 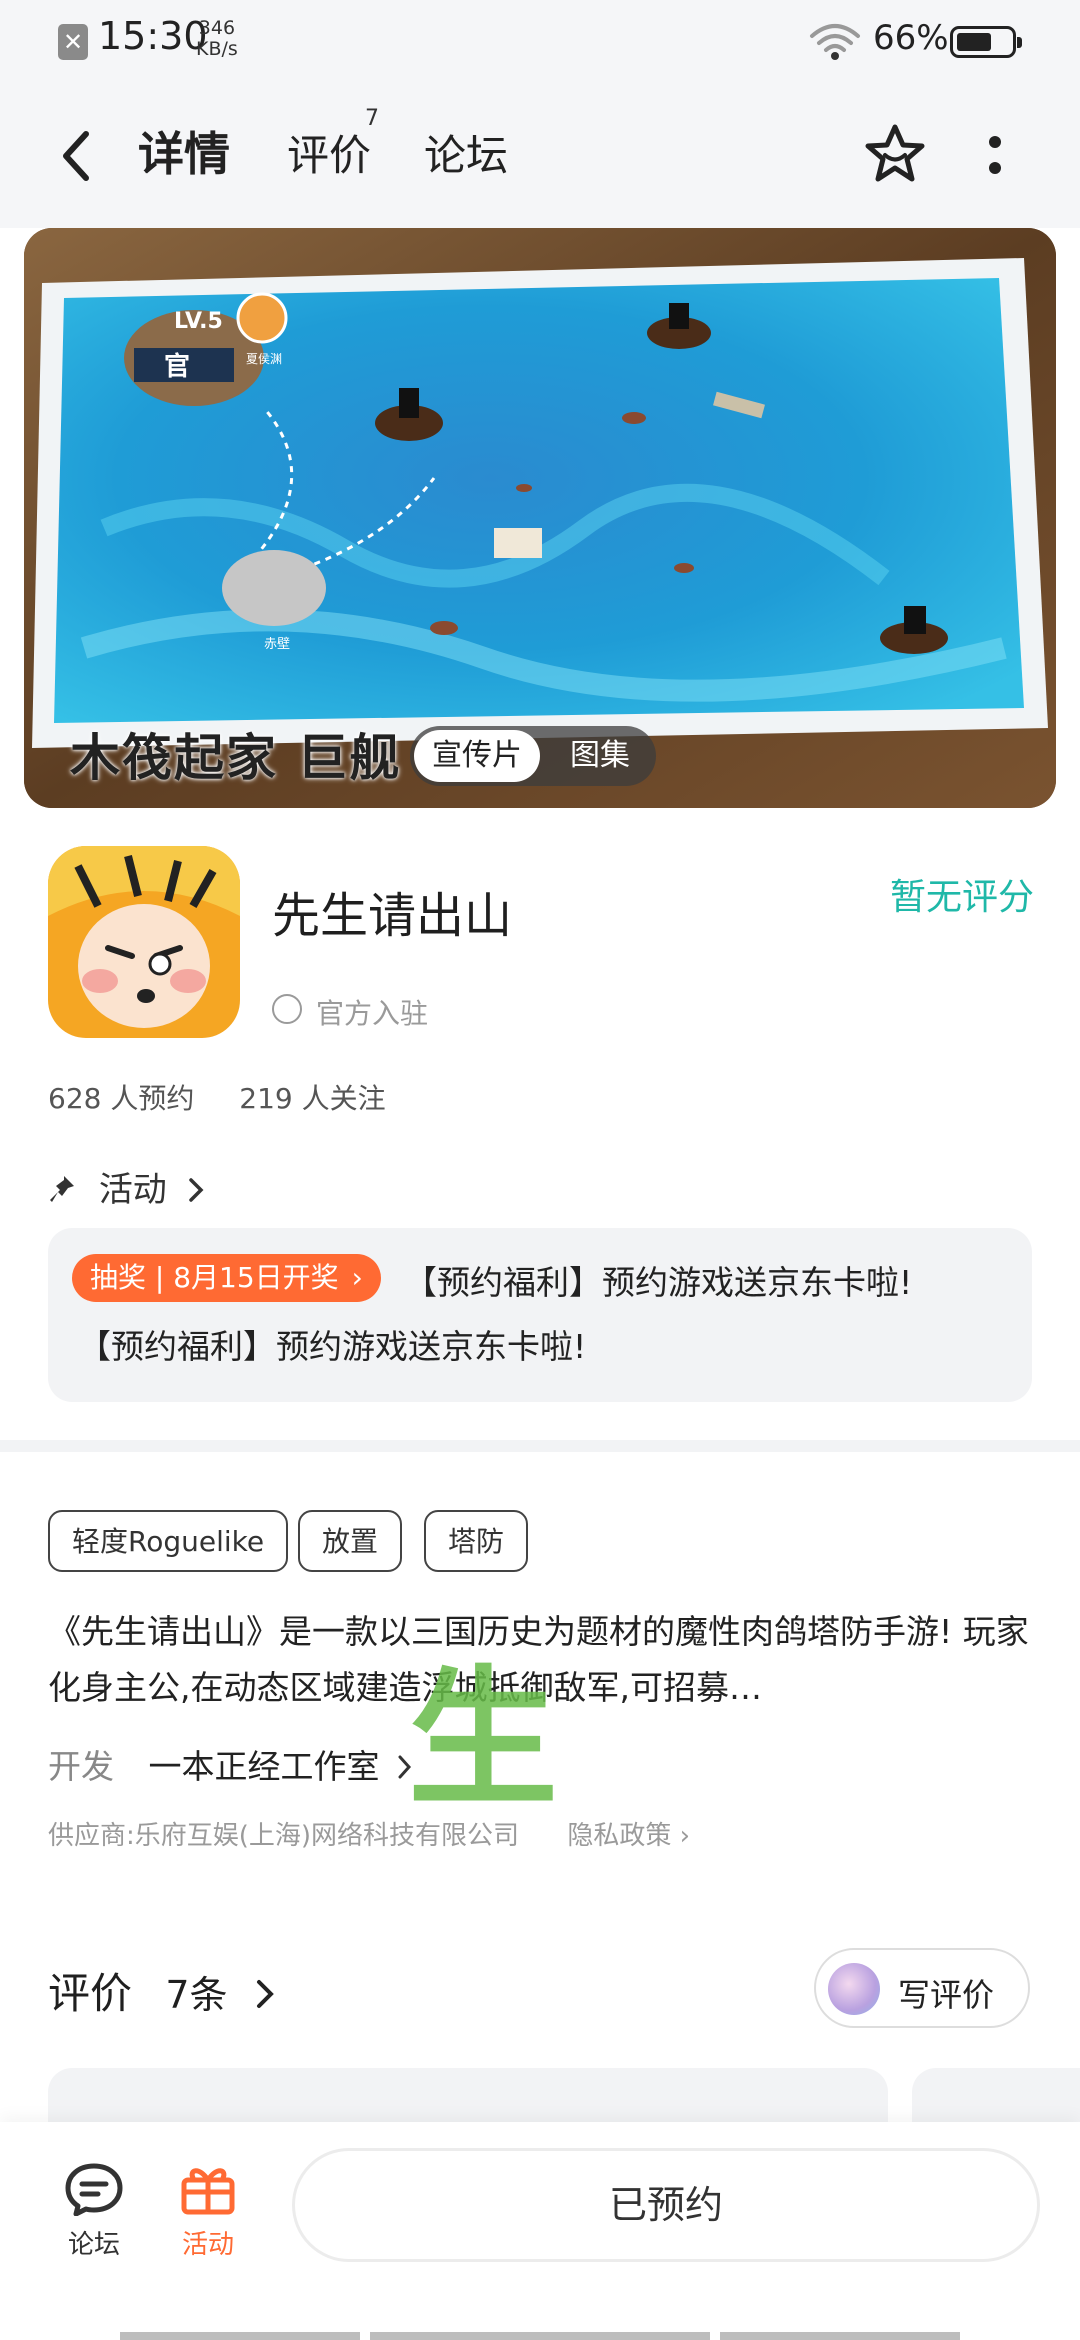 I want to click on developer-label: 开发, so click(x=81, y=1766).